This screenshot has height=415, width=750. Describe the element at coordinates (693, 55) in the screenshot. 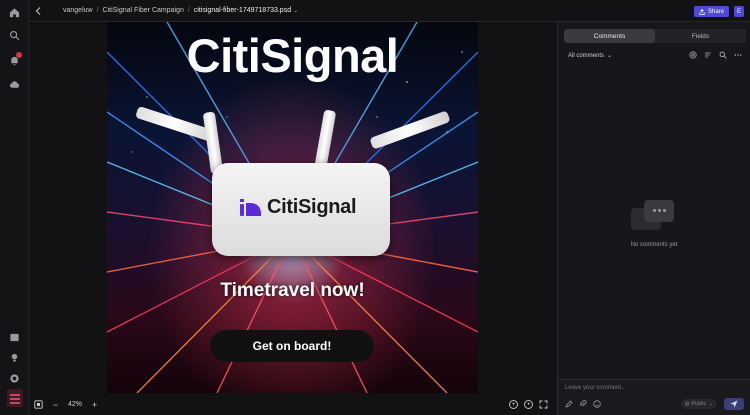

I see `mention-icon` at that location.